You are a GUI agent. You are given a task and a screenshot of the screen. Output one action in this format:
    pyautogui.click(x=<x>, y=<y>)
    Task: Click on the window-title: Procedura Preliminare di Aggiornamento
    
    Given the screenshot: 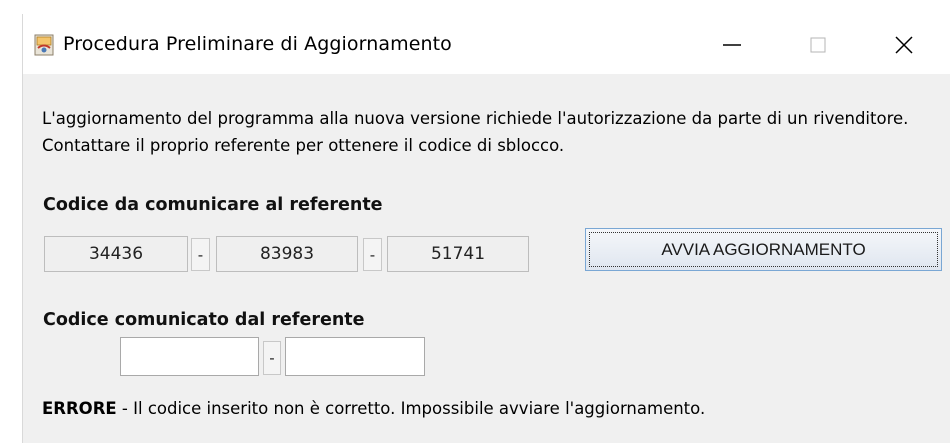 What is the action you would take?
    pyautogui.click(x=257, y=44)
    